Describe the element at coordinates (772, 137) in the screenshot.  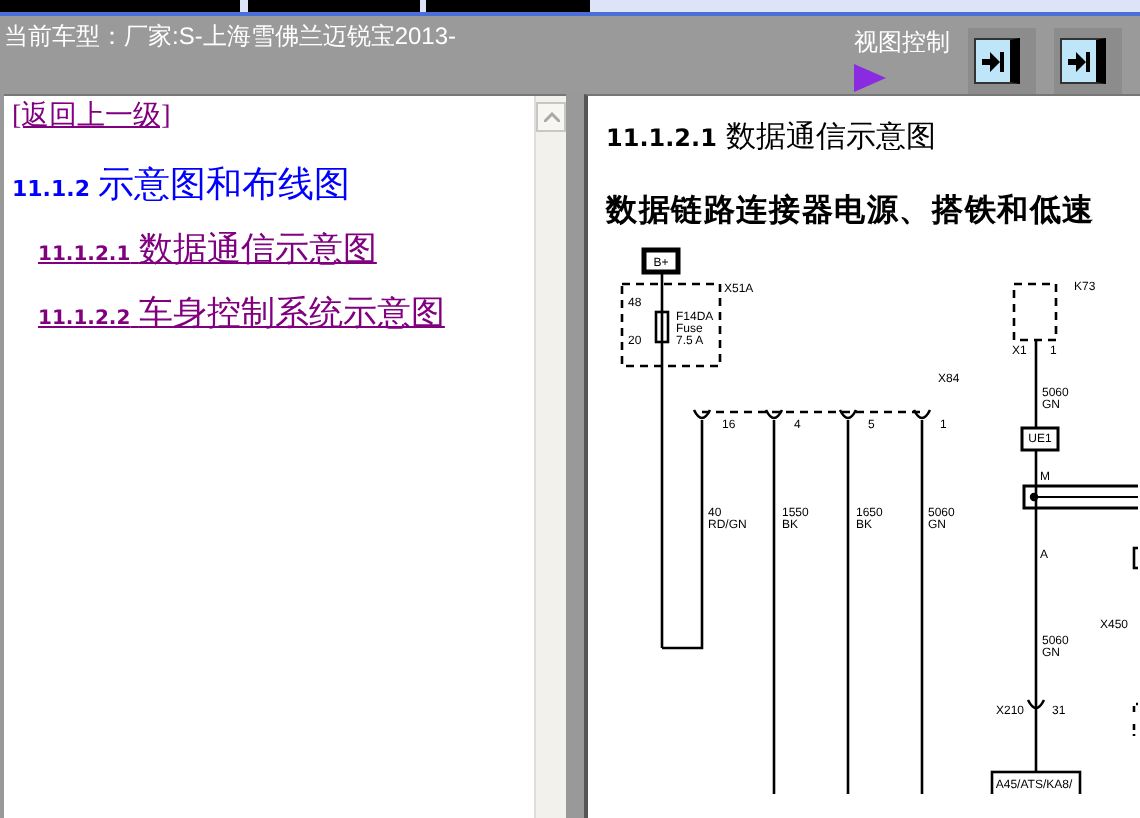
I see `diagram-heading: 11.1.2.1 数据通信示意图` at that location.